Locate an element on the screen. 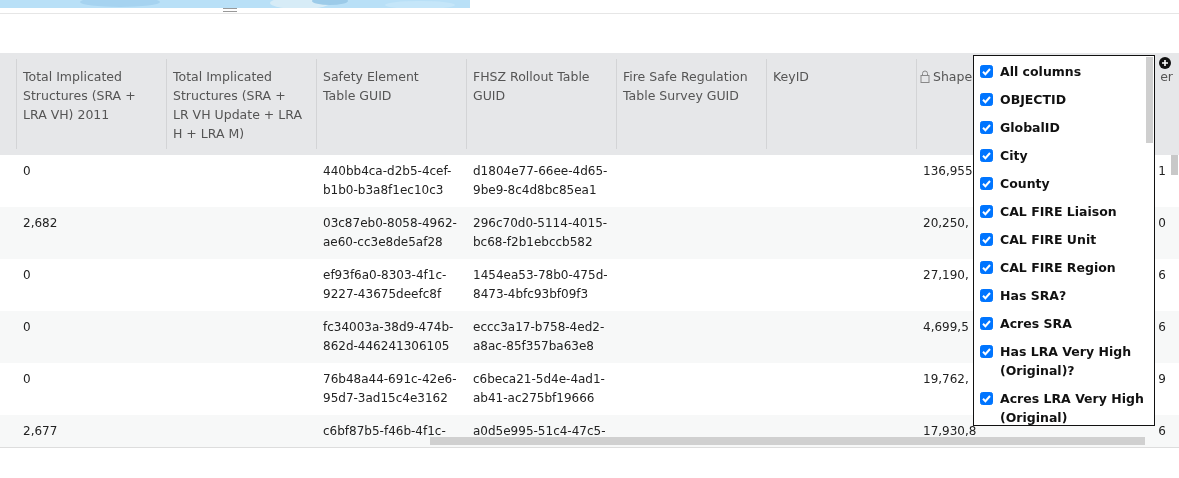 This screenshot has height=478, width=1179. menu-item: Acres SRA is located at coordinates (1036, 323).